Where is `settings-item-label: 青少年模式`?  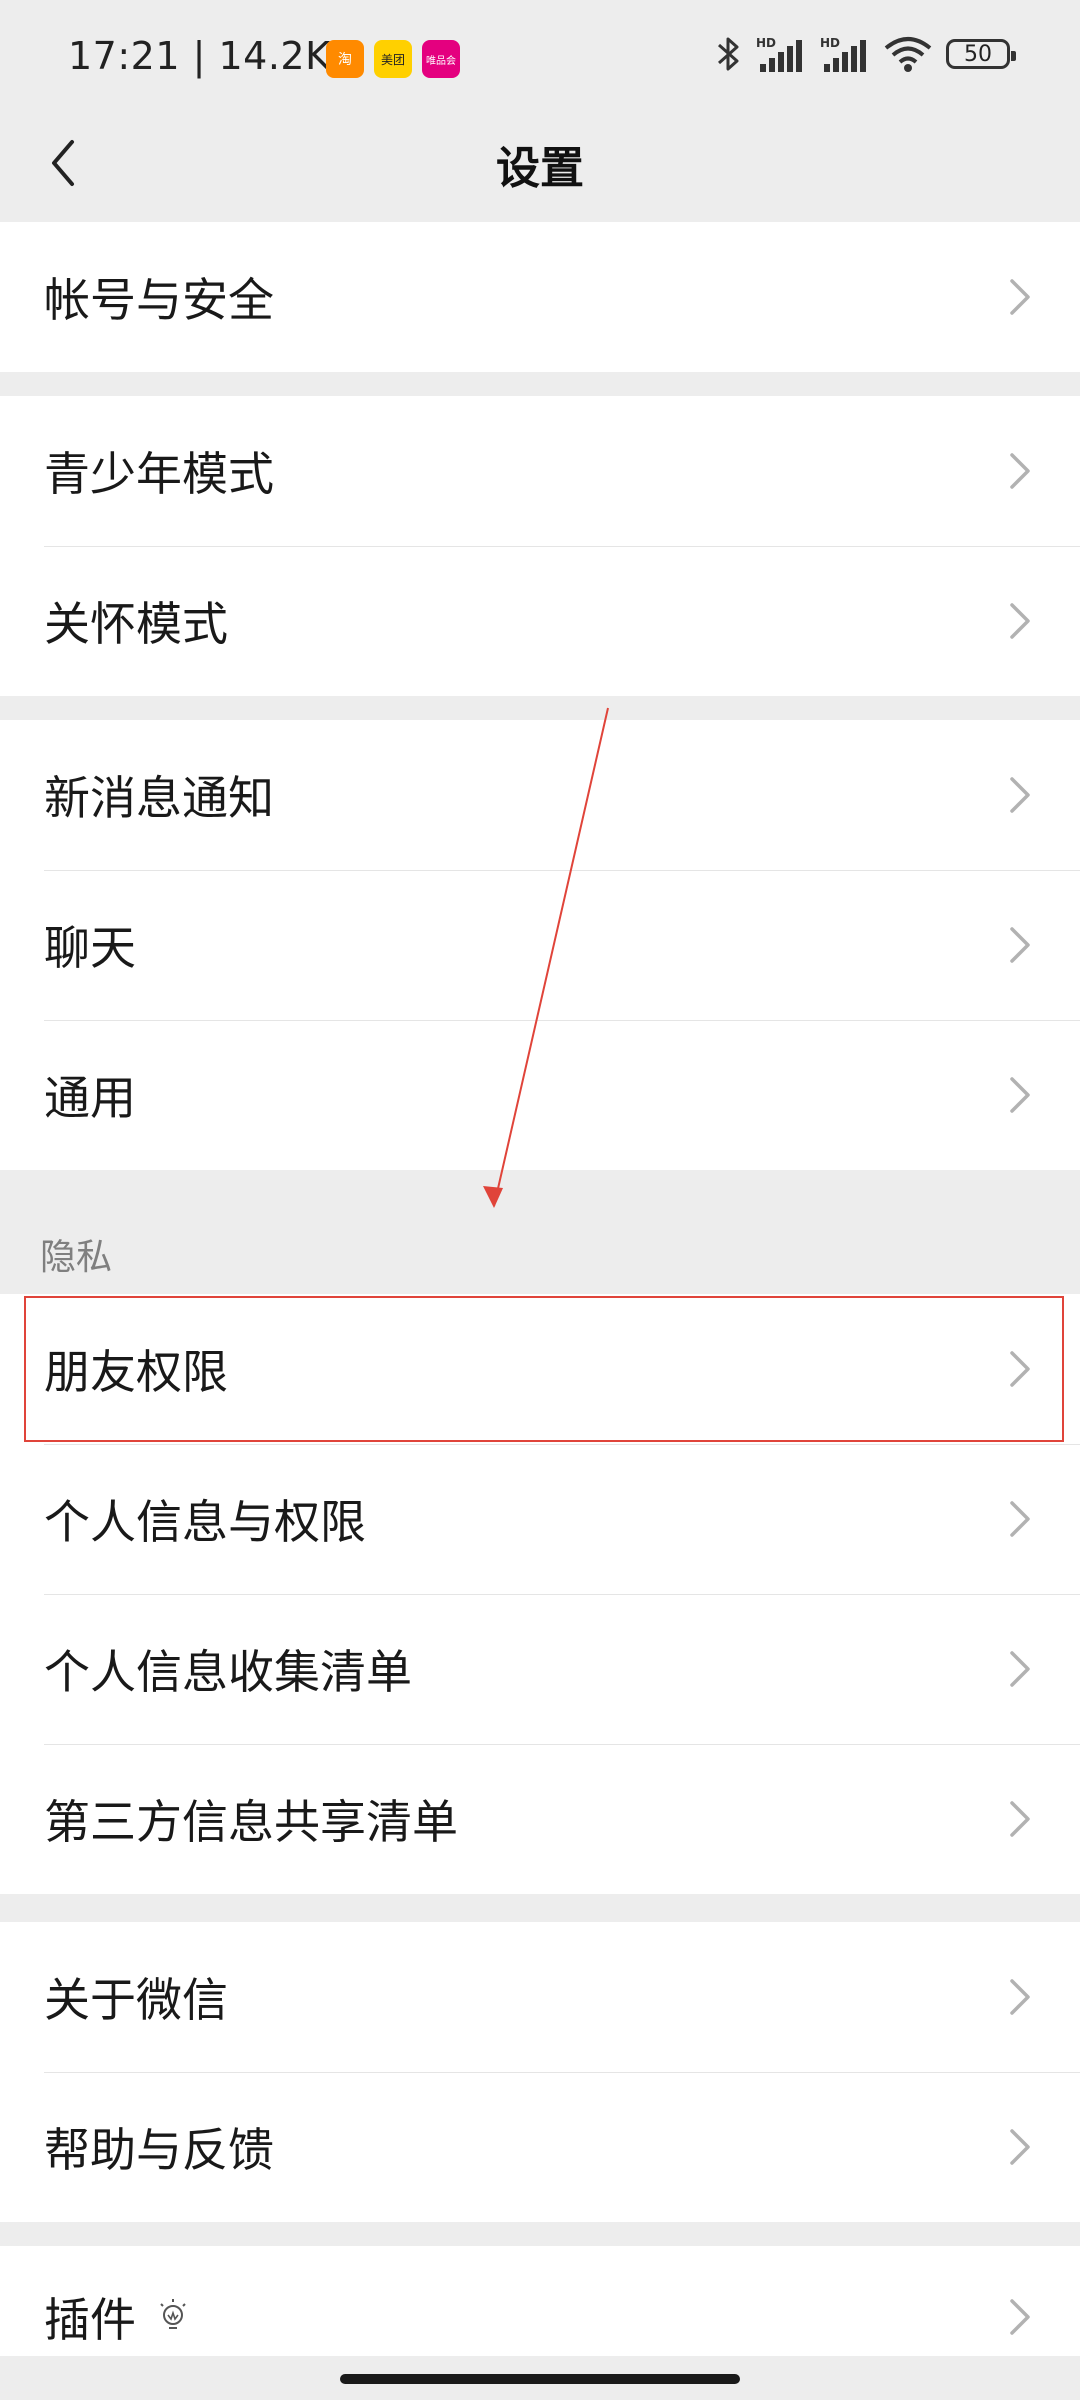 settings-item-label: 青少年模式 is located at coordinates (159, 474).